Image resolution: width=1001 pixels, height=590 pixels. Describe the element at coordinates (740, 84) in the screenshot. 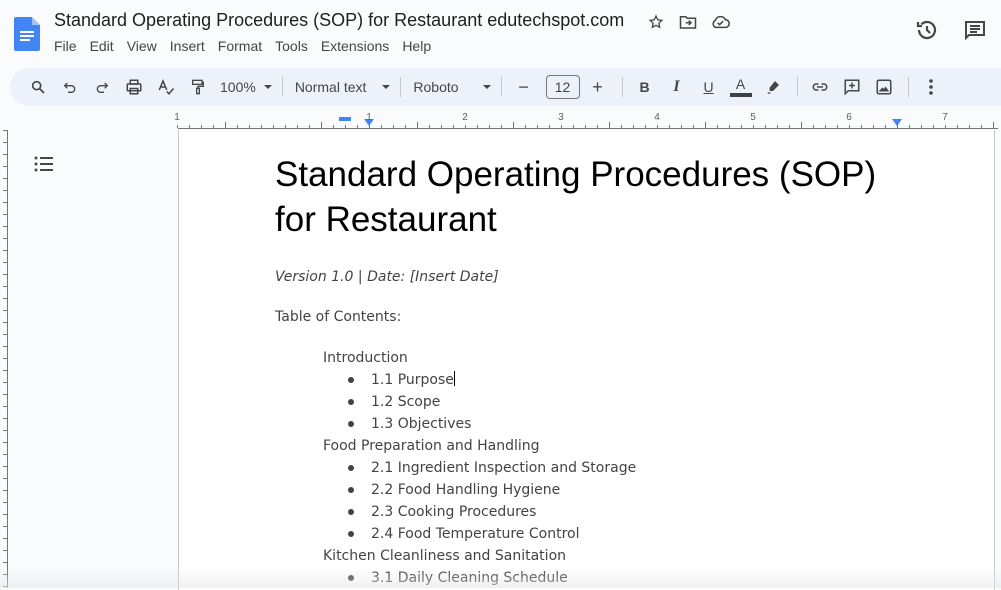

I see `text-color-icon: A` at that location.